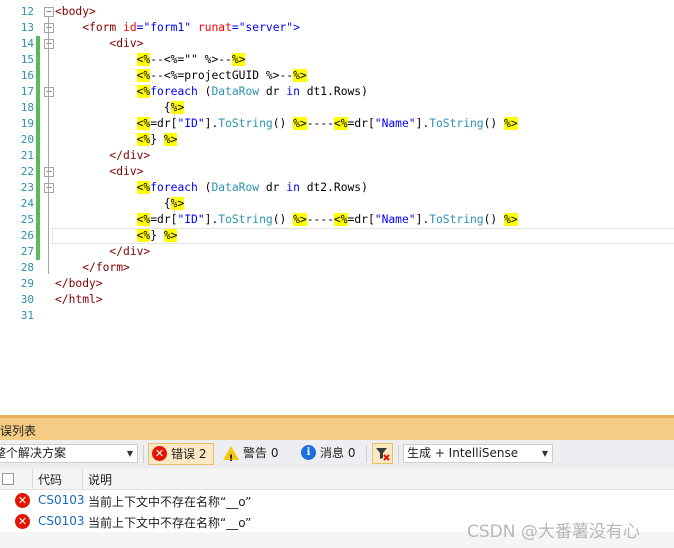  Describe the element at coordinates (27, 11) in the screenshot. I see `line-number: 12` at that location.